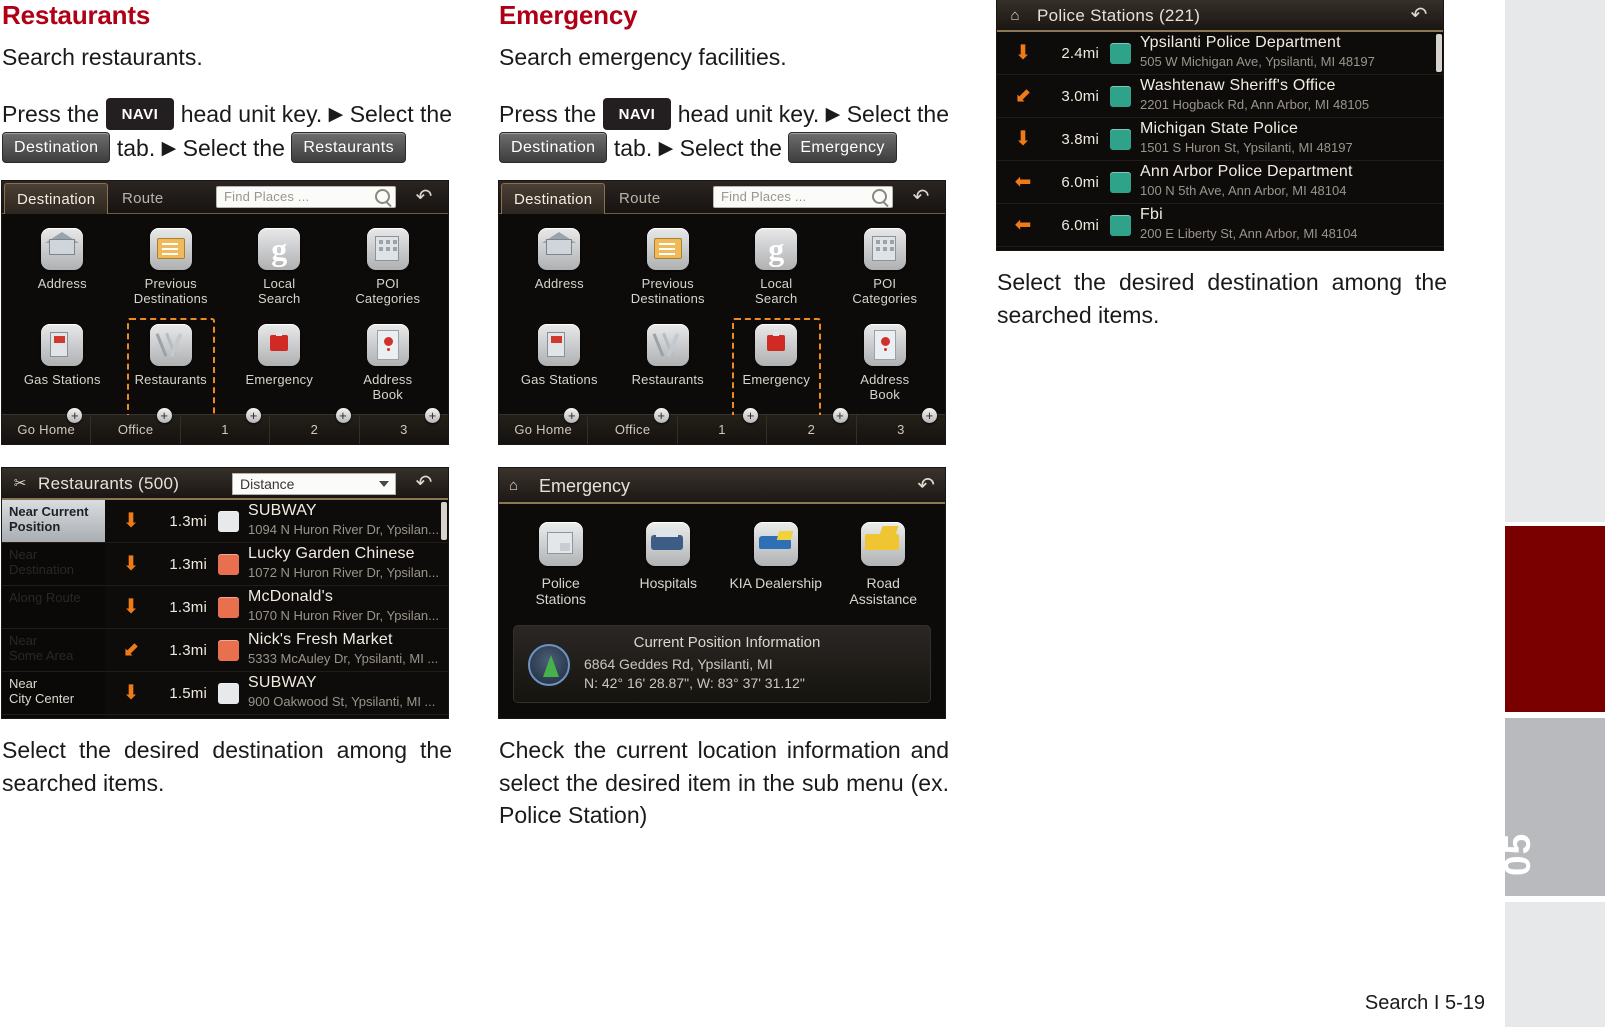 The image size is (1605, 1027). What do you see at coordinates (883, 544) in the screenshot?
I see `tow-truck-icon` at bounding box center [883, 544].